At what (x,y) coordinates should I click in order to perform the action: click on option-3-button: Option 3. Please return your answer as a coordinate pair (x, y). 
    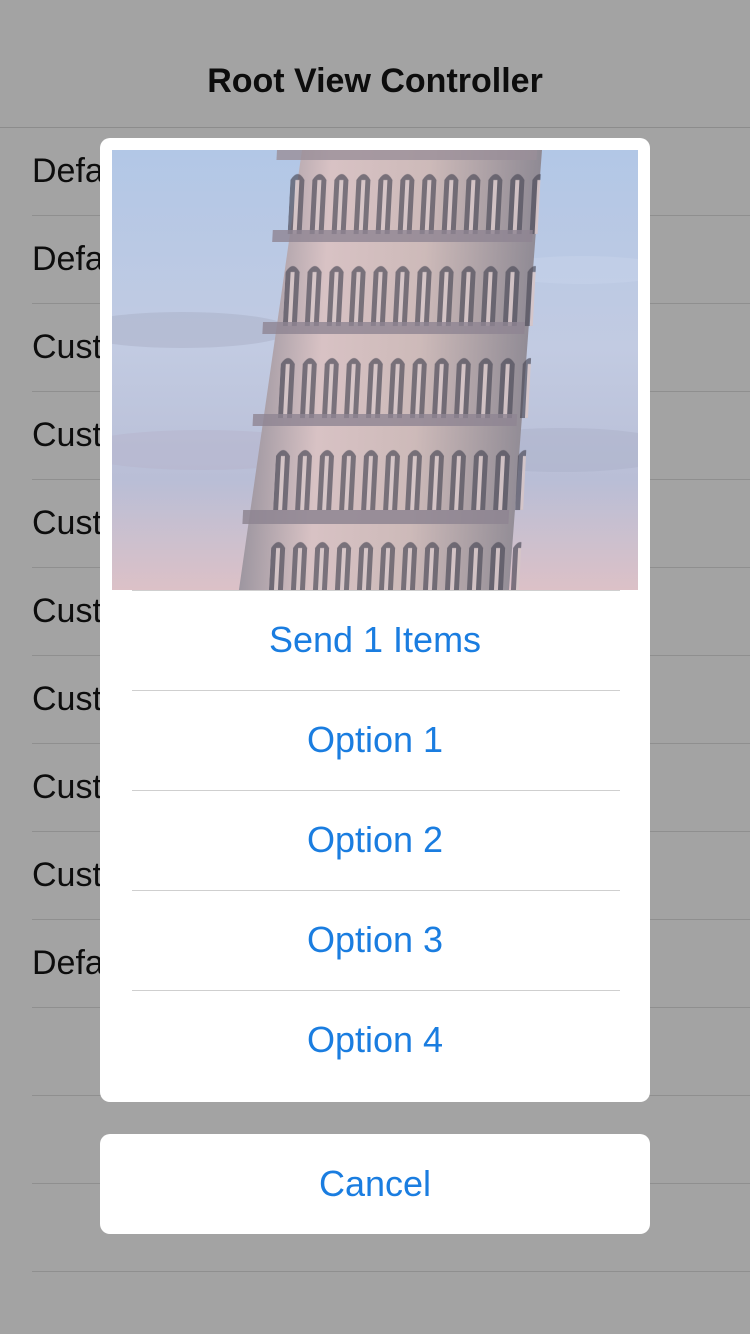
    Looking at the image, I should click on (375, 940).